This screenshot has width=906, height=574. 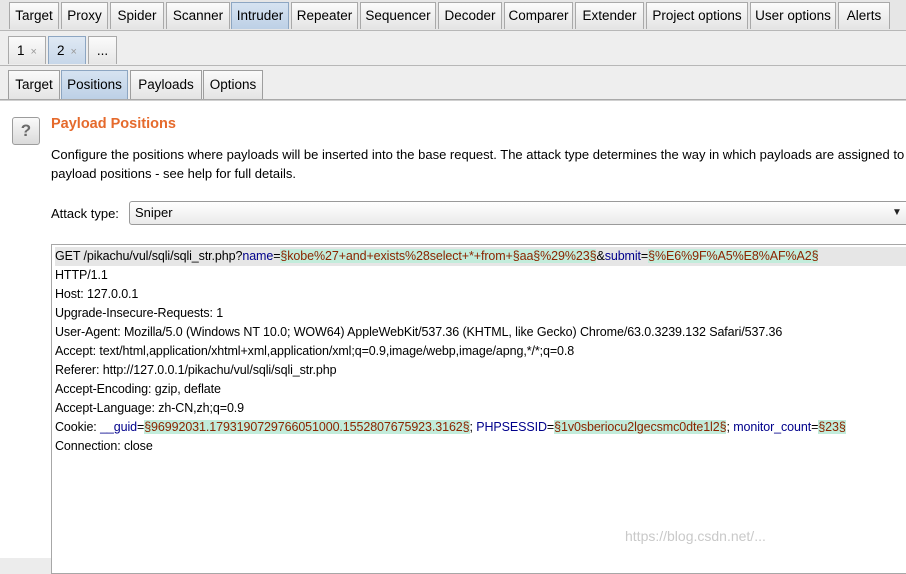 I want to click on param-name: monitor_count, so click(x=772, y=427).